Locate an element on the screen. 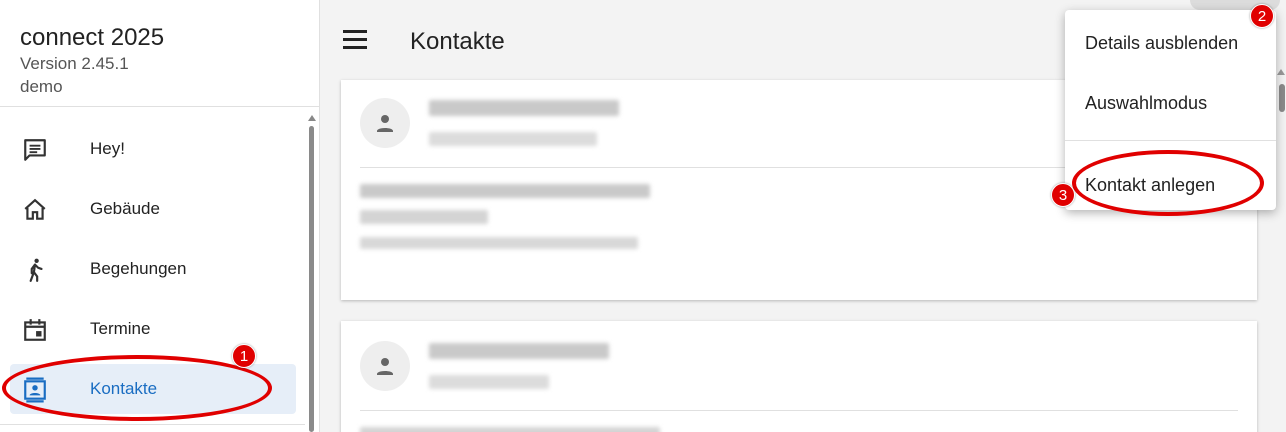 The height and width of the screenshot is (432, 1286). sidebar-item-label: Gebäude is located at coordinates (125, 208).